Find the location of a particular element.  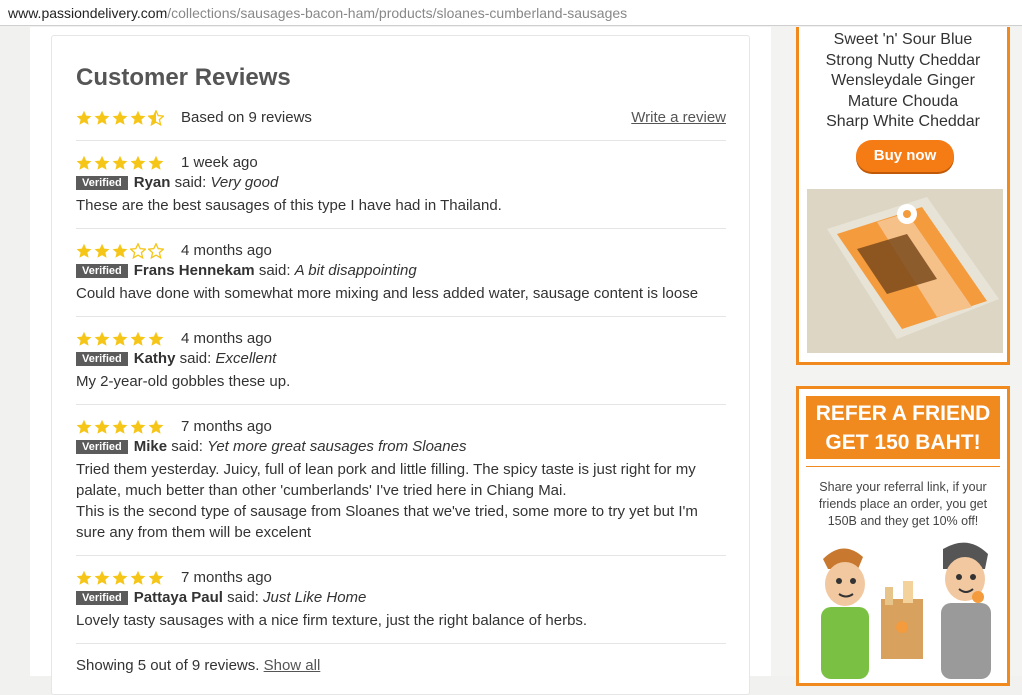

cheese-item: Mature Chouda is located at coordinates (903, 101).